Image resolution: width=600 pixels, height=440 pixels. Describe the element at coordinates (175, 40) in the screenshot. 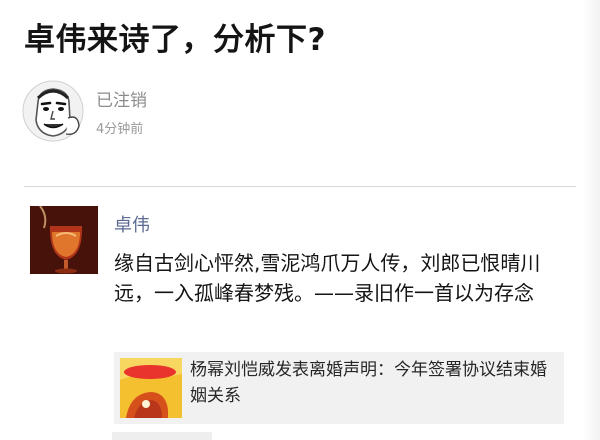

I see `post-title: 卓伟来诗了，分析下?` at that location.